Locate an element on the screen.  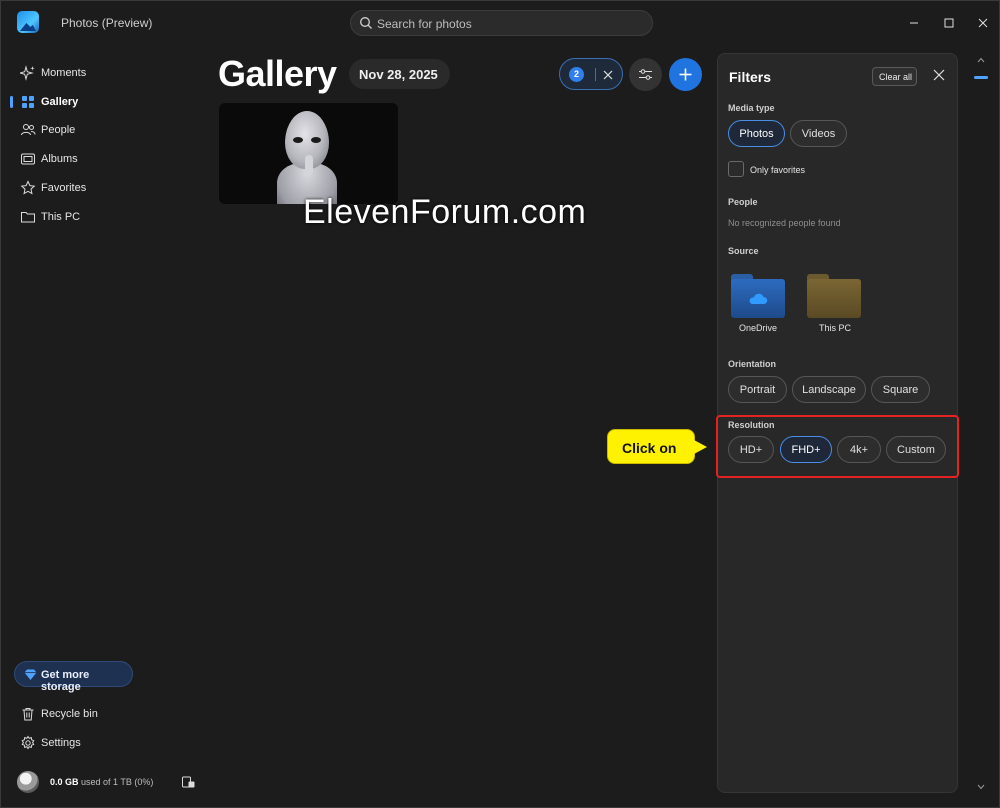
sidebar-item-label: People is located at coordinates (58, 130).